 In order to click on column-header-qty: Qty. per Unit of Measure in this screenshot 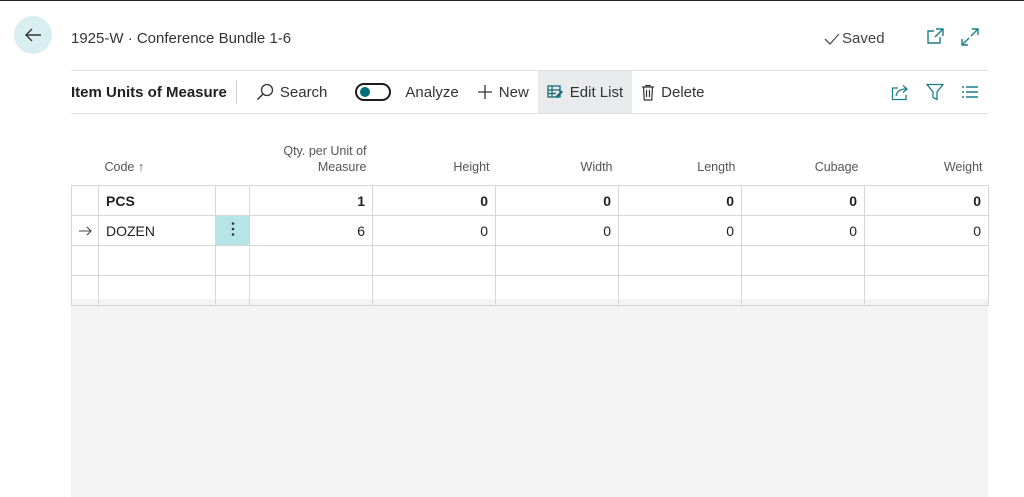, I will do `click(311, 158)`.